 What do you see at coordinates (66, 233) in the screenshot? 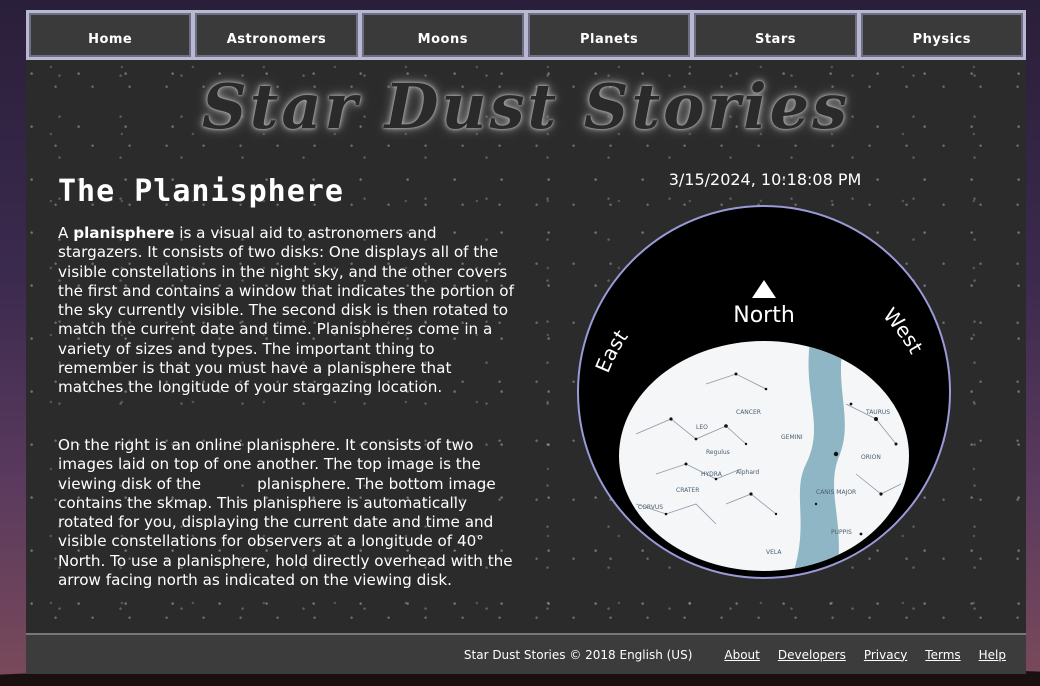
I see `intro-text-start: A` at bounding box center [66, 233].